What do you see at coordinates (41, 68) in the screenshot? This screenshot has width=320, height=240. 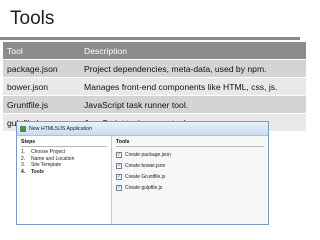 I see `cell-tool: package.json` at bounding box center [41, 68].